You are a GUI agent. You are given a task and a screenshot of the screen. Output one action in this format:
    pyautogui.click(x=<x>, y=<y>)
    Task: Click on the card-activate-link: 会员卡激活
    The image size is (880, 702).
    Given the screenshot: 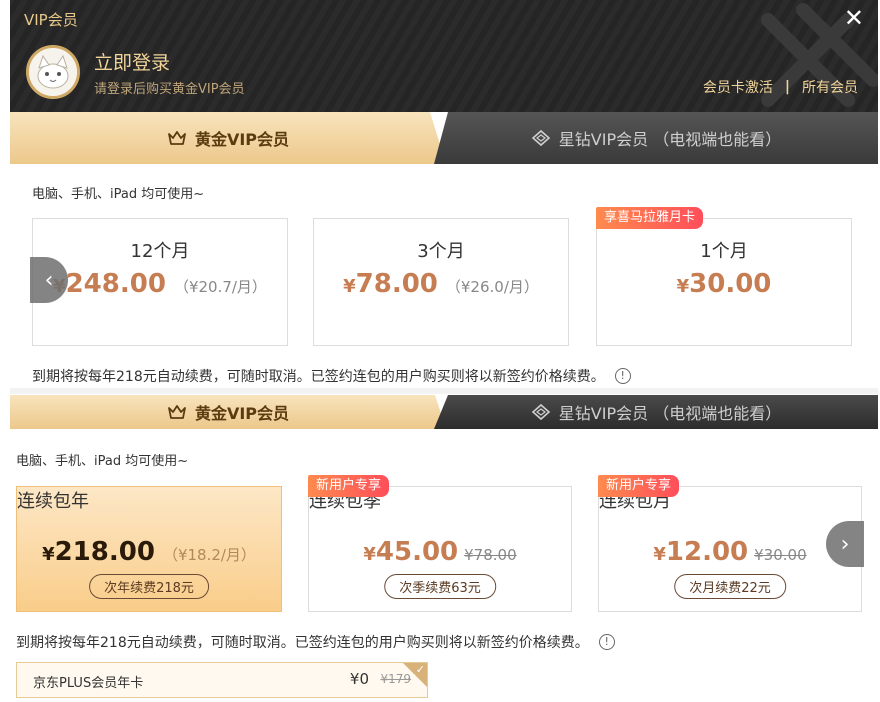 What is the action you would take?
    pyautogui.click(x=738, y=87)
    